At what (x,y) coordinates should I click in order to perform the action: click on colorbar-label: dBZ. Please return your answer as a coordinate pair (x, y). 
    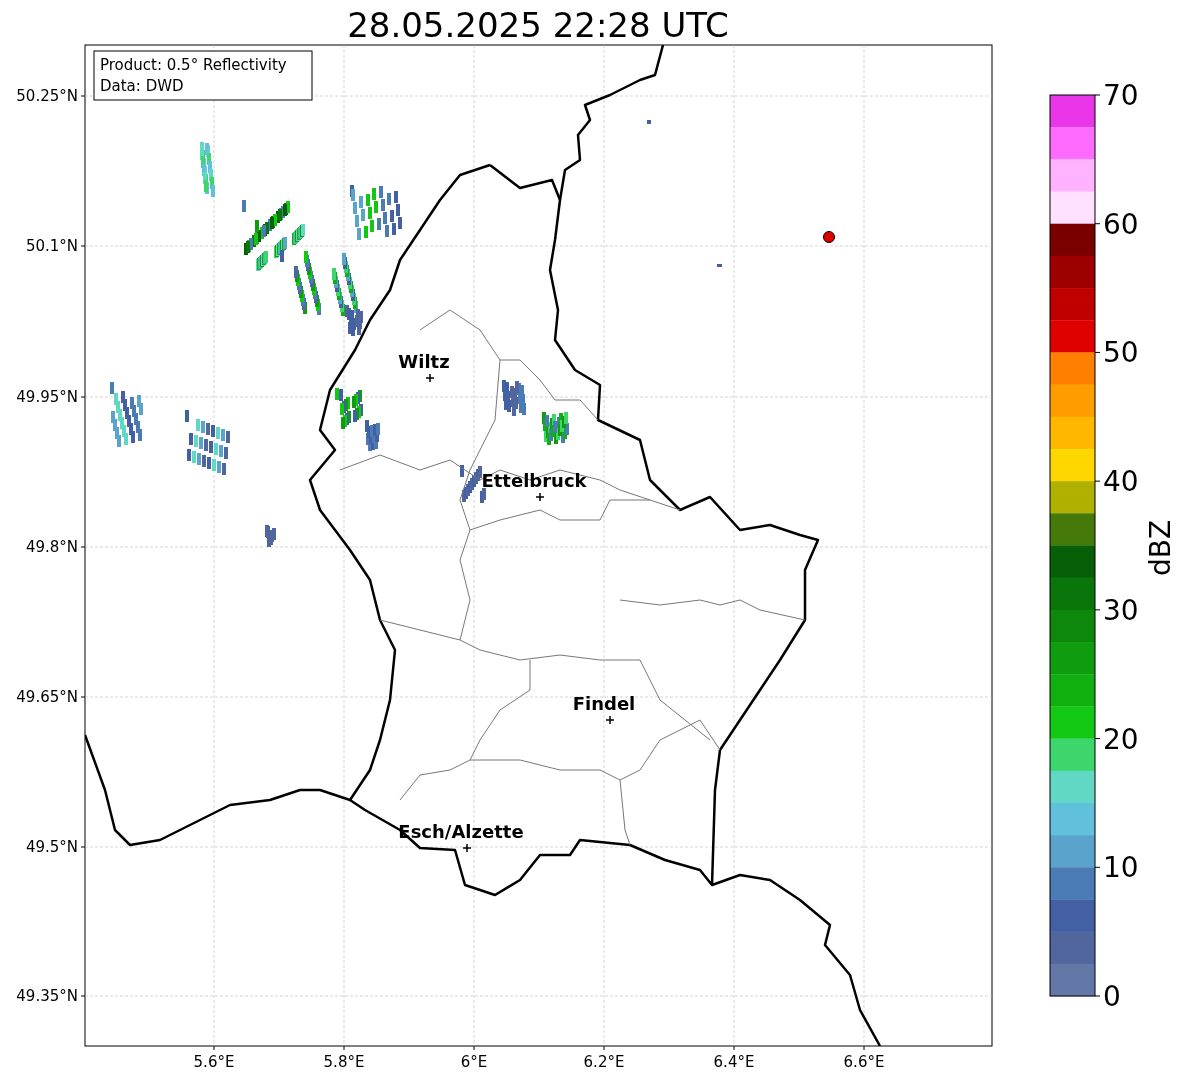
    Looking at the image, I should click on (1160, 548).